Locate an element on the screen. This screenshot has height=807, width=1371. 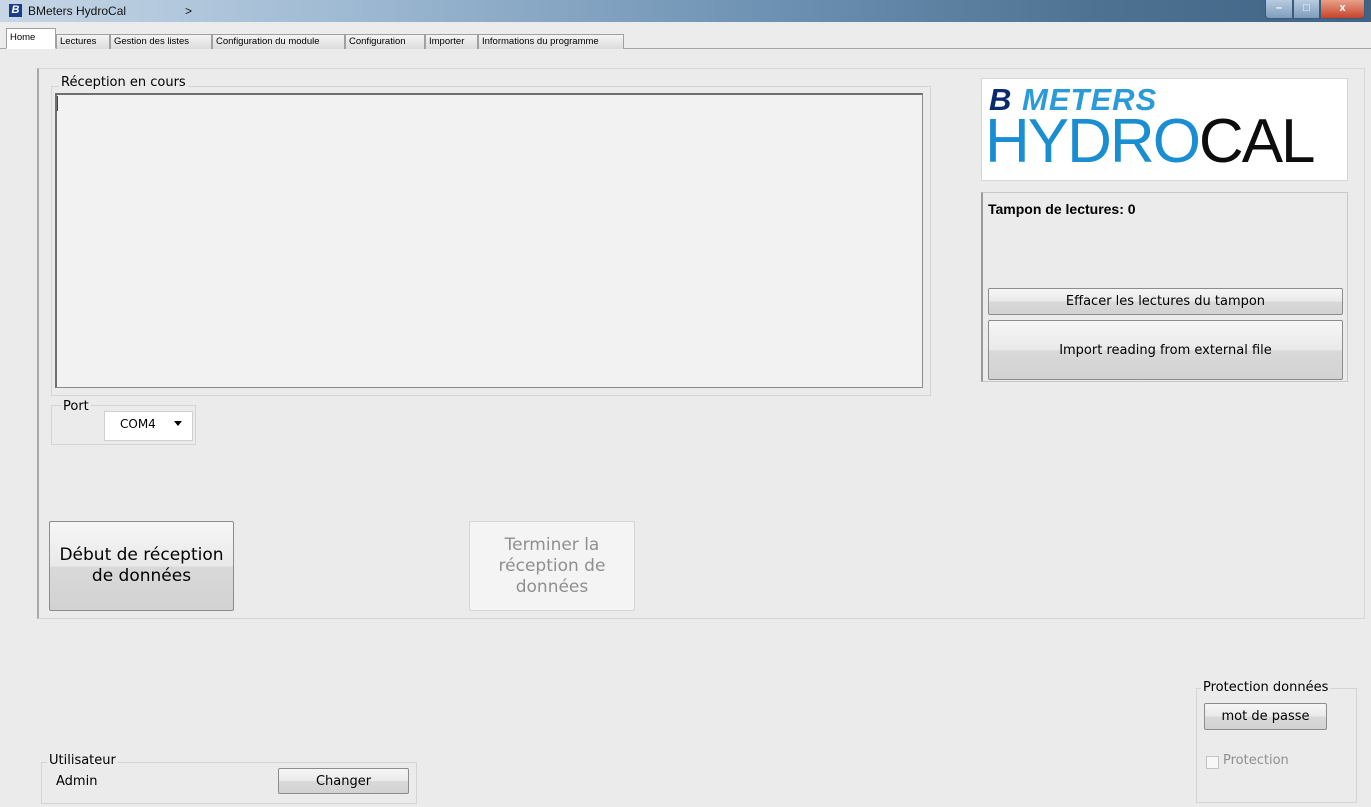
window-controls: – □ x is located at coordinates (1315, 9).